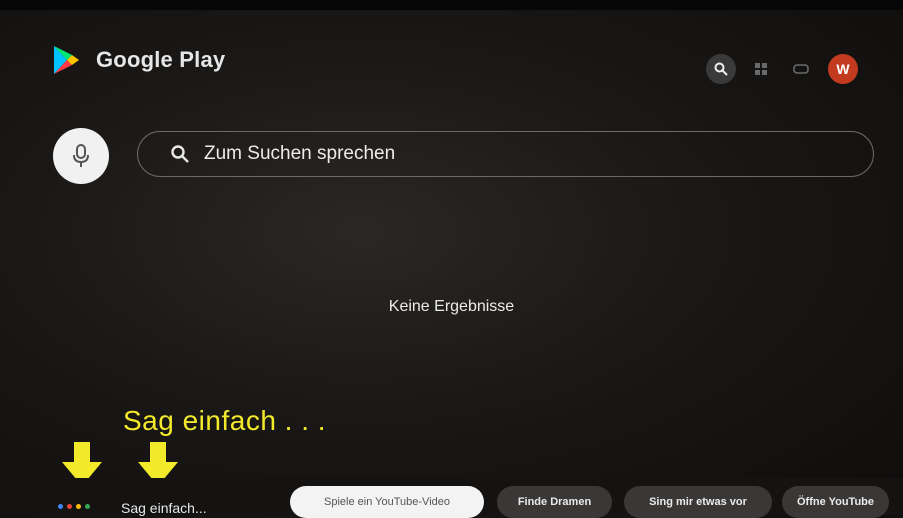 This screenshot has height=518, width=903. What do you see at coordinates (843, 69) in the screenshot?
I see `user-avatar: W` at bounding box center [843, 69].